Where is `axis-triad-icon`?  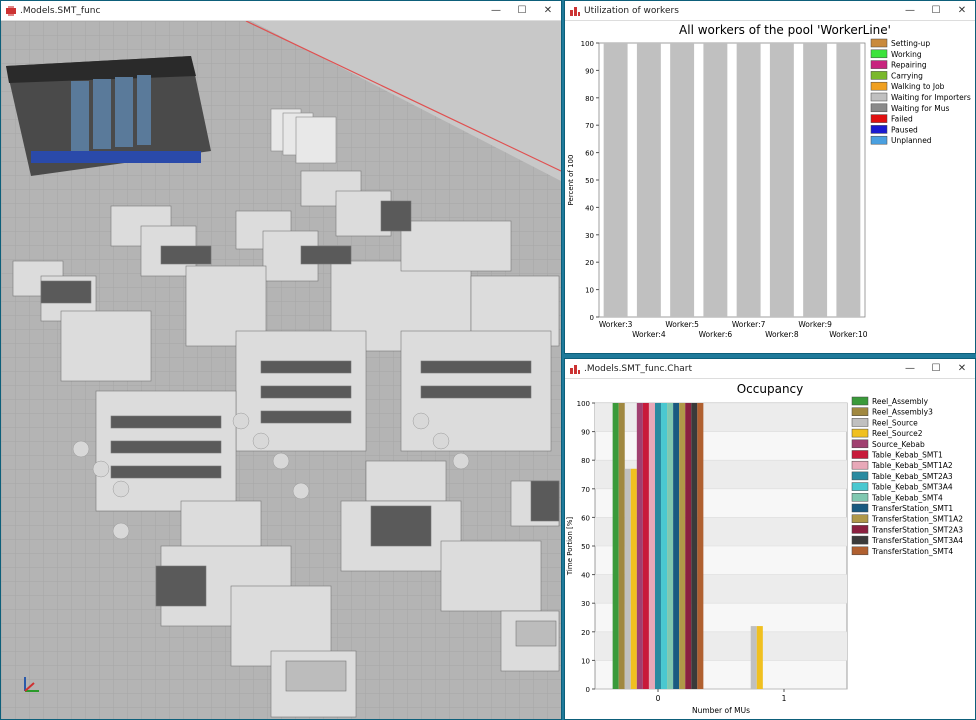
axis-triad-icon is located at coordinates (32, 686).